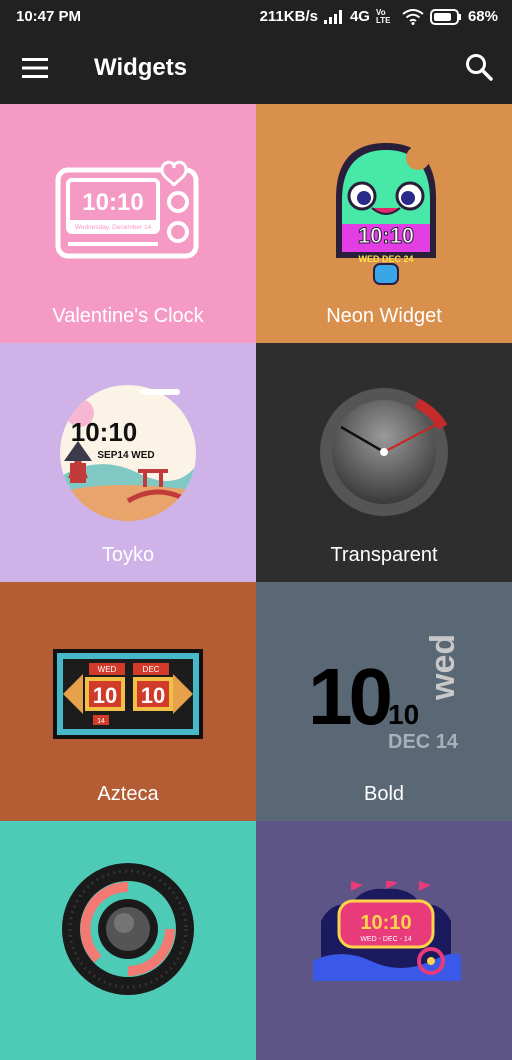 The height and width of the screenshot is (1060, 512). I want to click on page-title: Widgets, so click(141, 67).